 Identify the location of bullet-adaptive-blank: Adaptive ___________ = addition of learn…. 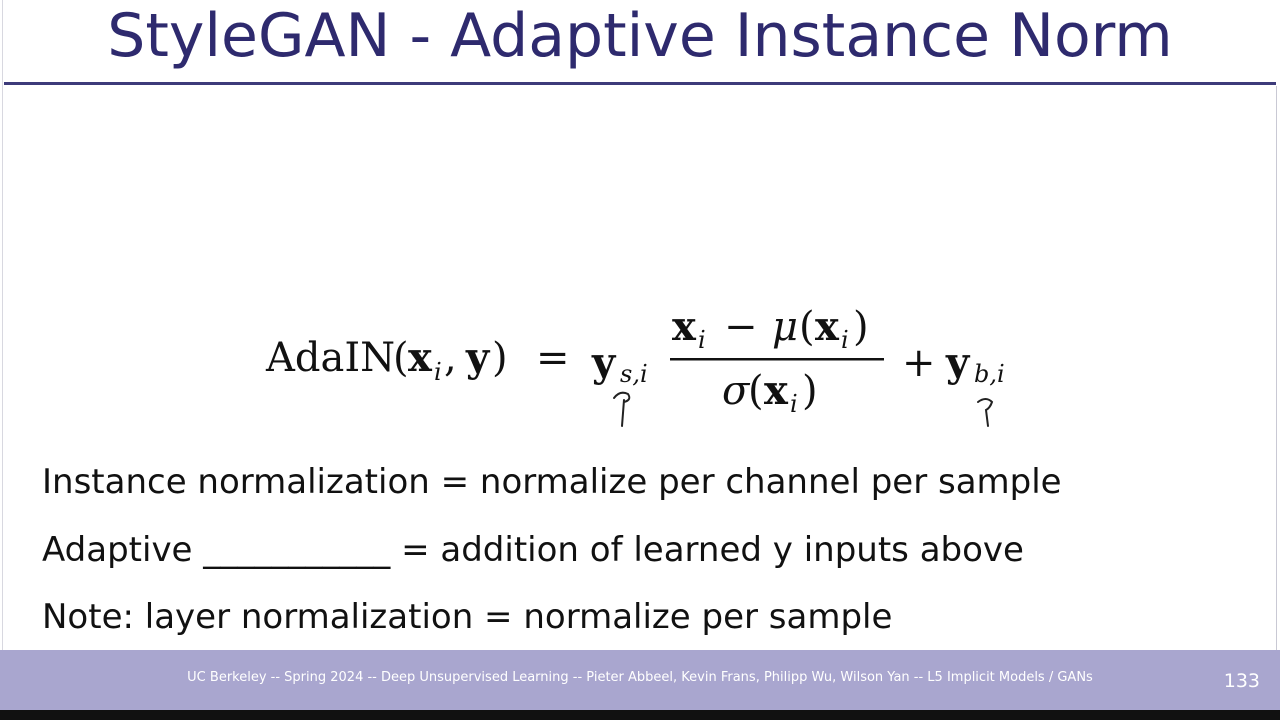
(533, 550).